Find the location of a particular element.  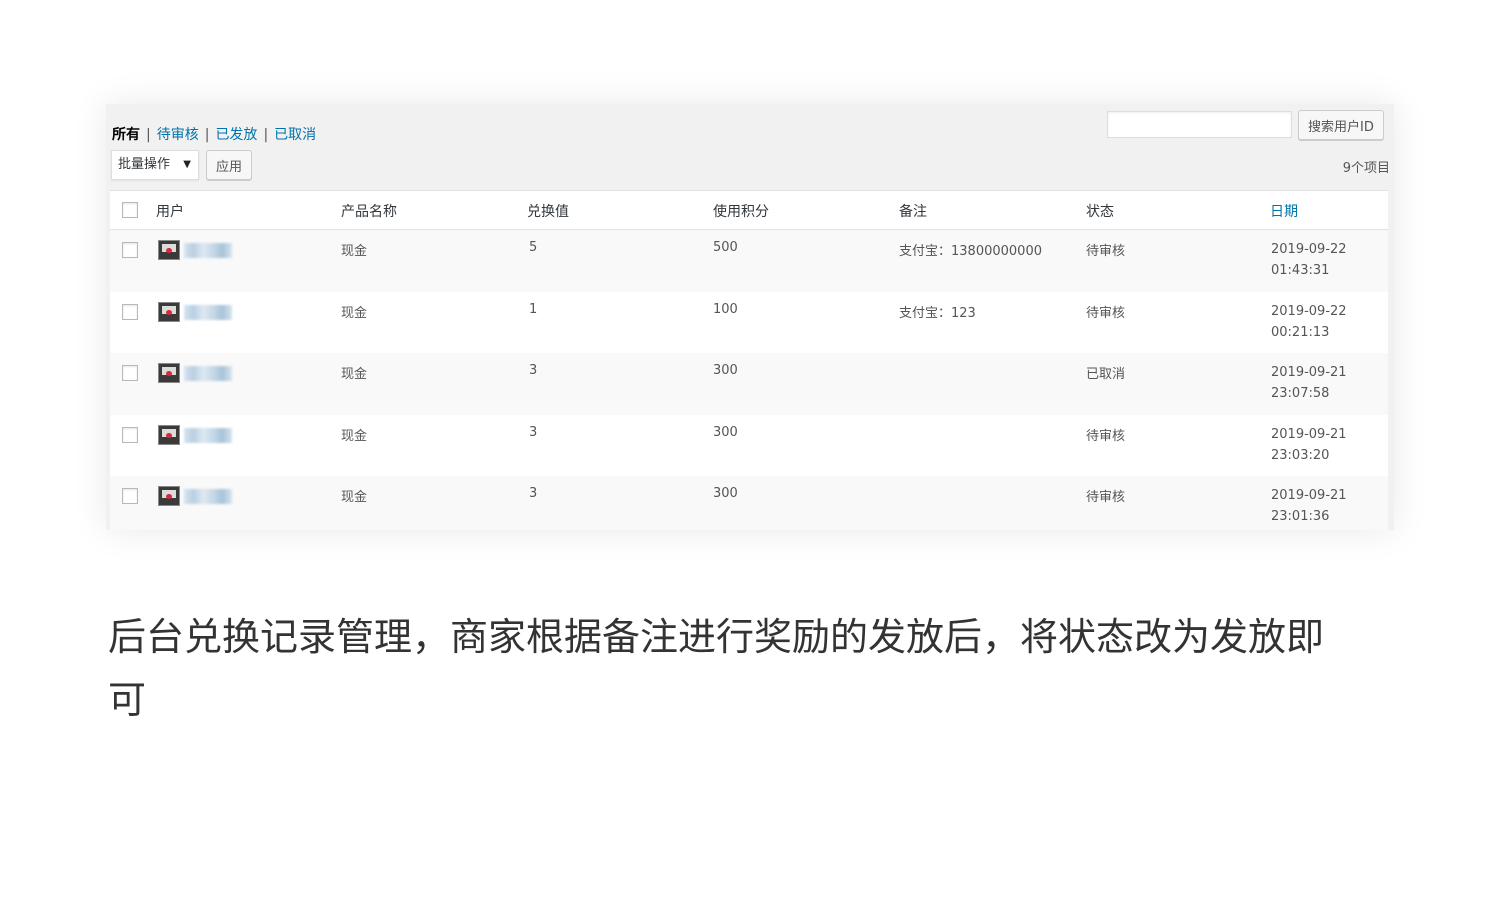

cell-date-time: 23:07:58 is located at coordinates (1300, 394).